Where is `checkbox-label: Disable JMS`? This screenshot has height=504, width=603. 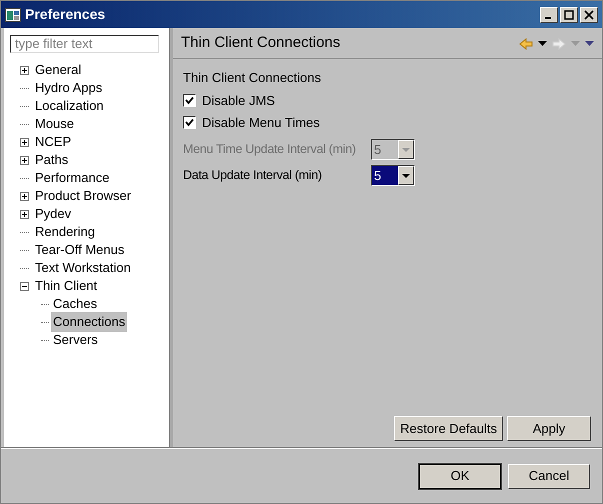
checkbox-label: Disable JMS is located at coordinates (238, 101).